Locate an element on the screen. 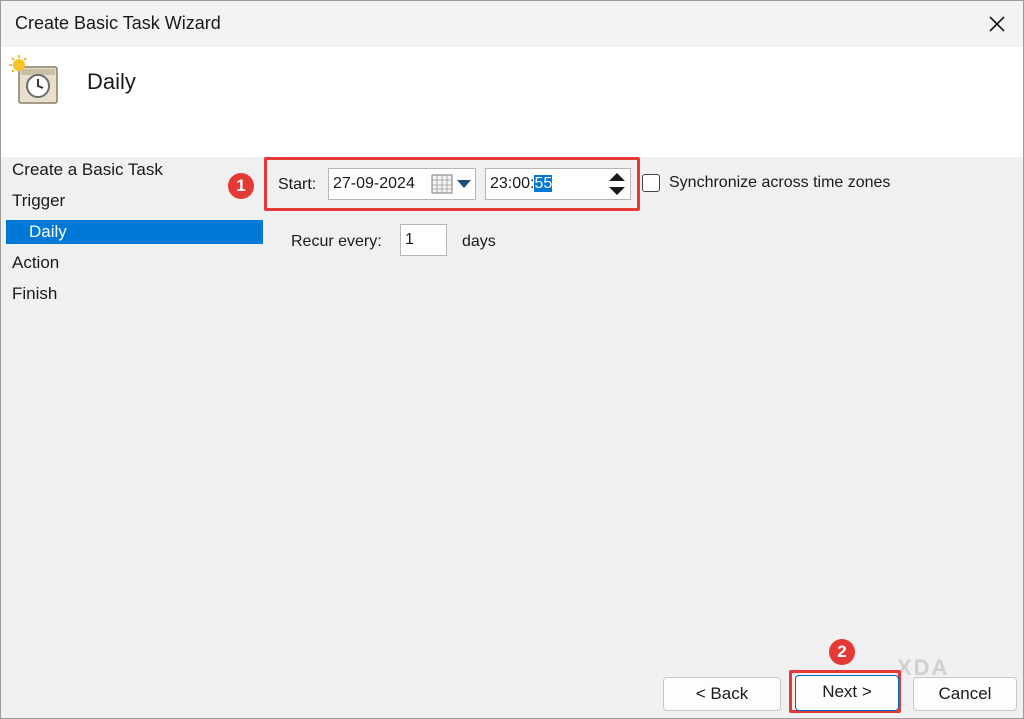 Image resolution: width=1024 pixels, height=719 pixels. spin-up-icon is located at coordinates (617, 177).